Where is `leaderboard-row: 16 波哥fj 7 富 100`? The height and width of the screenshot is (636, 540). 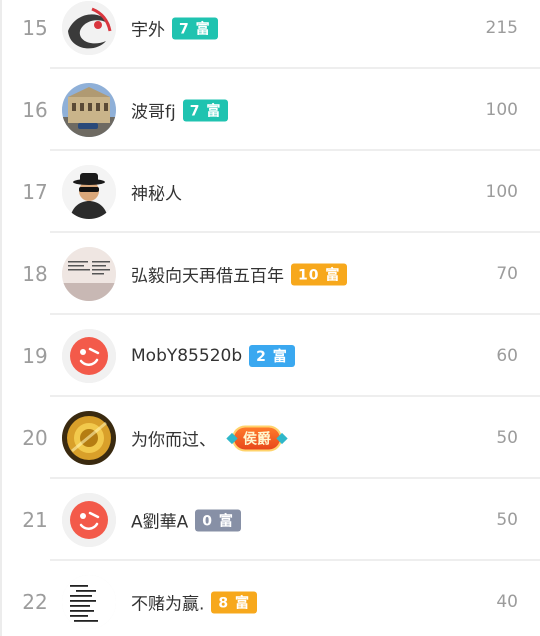 leaderboard-row: 16 波哥fj 7 富 100 is located at coordinates (270, 110).